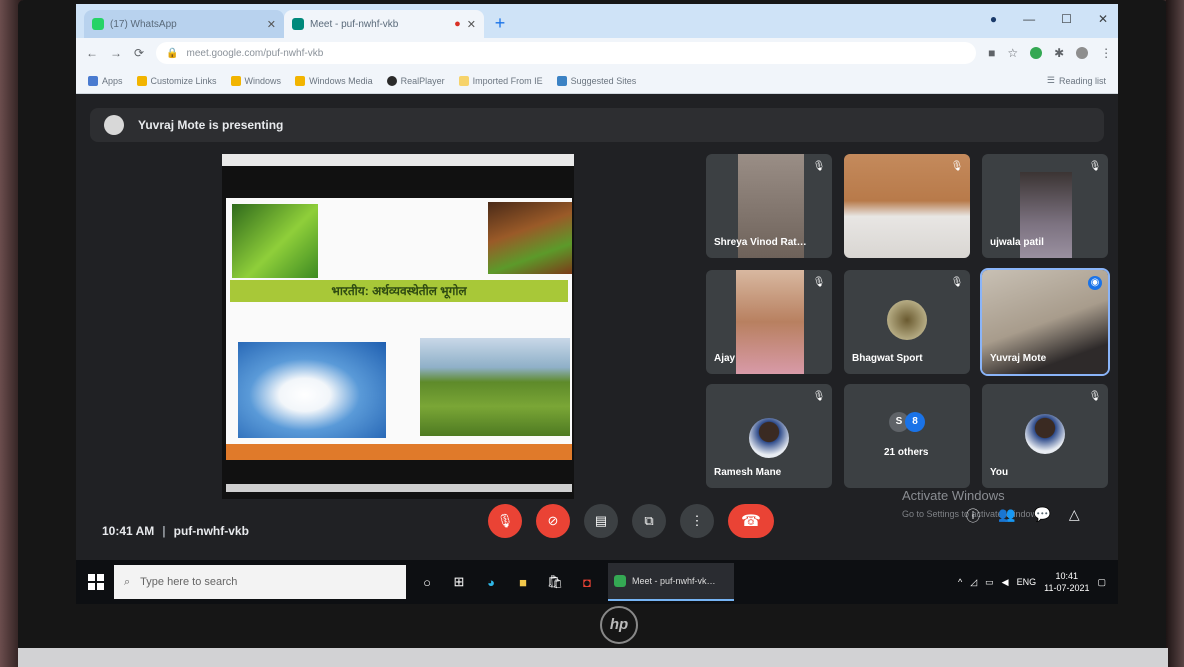  I want to click on bookmark-customize-links: Customize Links, so click(176, 80).